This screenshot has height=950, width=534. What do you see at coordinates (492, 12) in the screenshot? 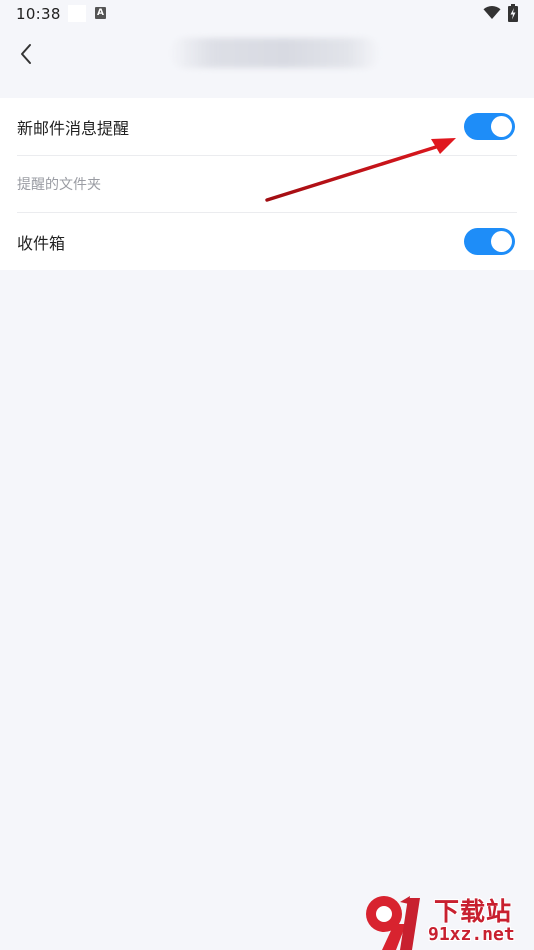
I see `wifi-icon` at bounding box center [492, 12].